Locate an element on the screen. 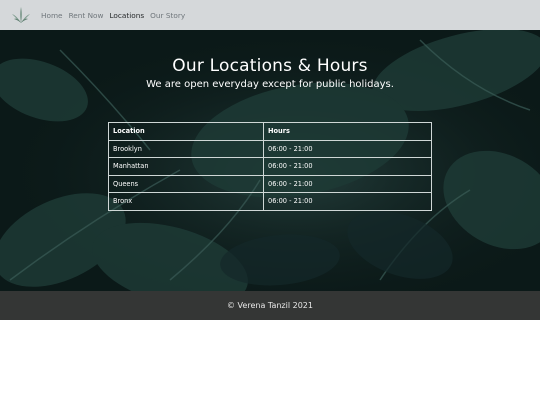  column-header-hours: Hours is located at coordinates (347, 131).